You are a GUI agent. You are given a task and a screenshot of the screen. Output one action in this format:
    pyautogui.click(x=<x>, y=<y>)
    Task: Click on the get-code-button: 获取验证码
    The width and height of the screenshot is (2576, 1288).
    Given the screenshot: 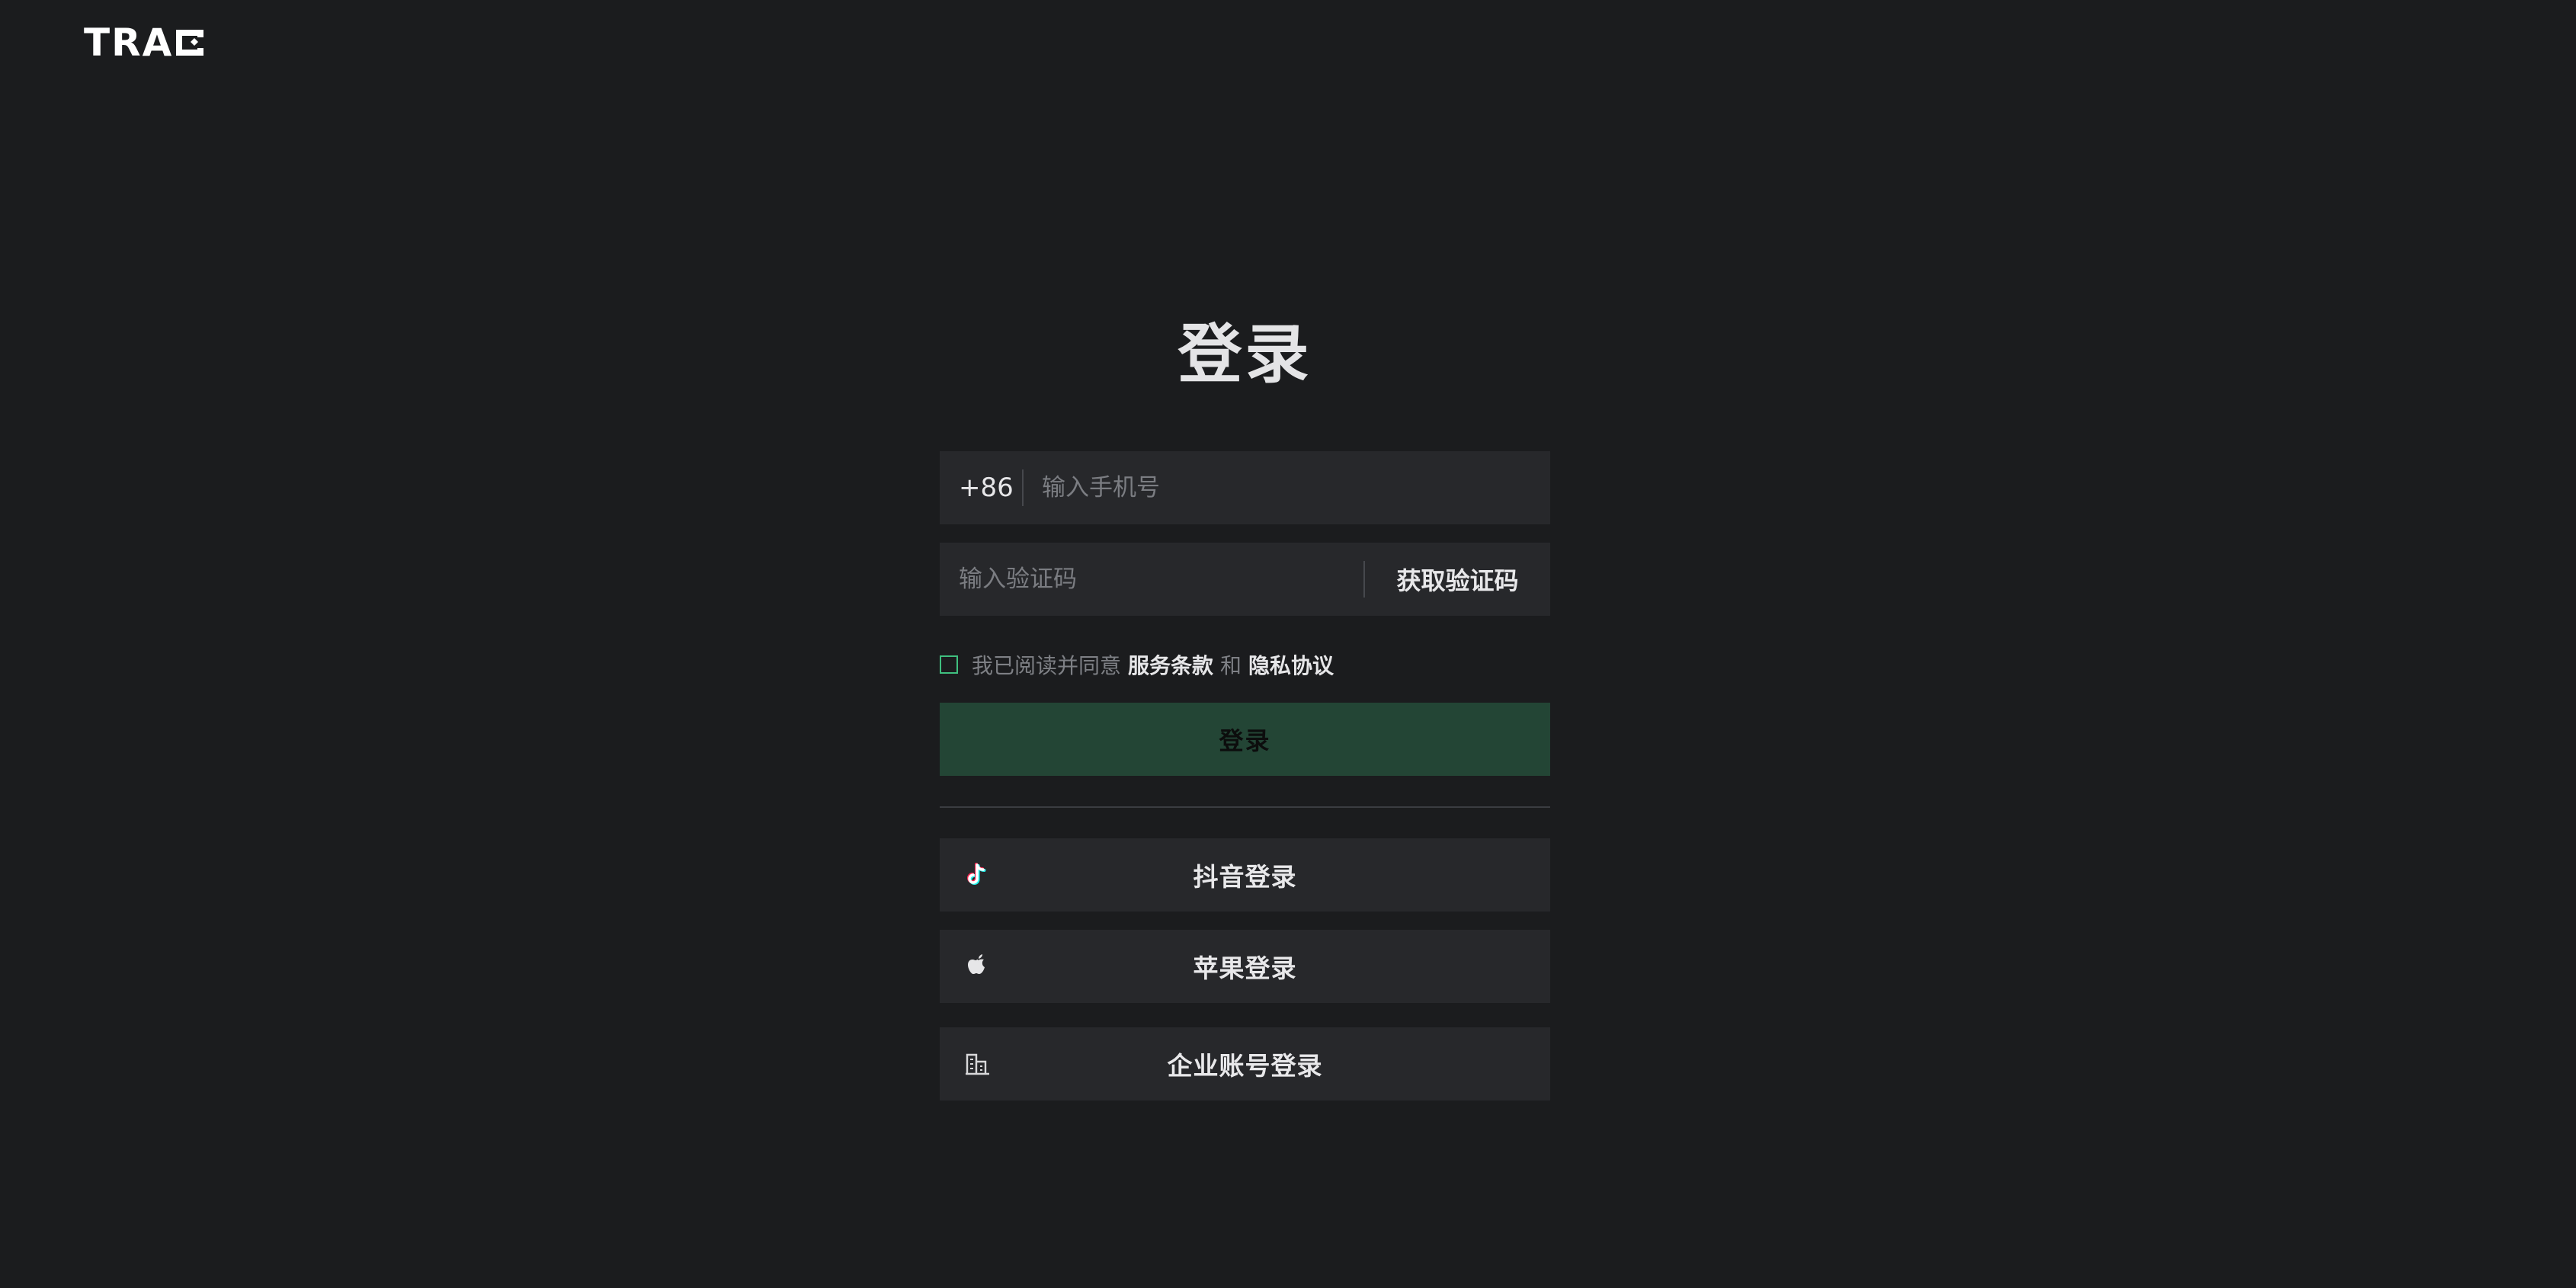 What is the action you would take?
    pyautogui.click(x=1457, y=579)
    